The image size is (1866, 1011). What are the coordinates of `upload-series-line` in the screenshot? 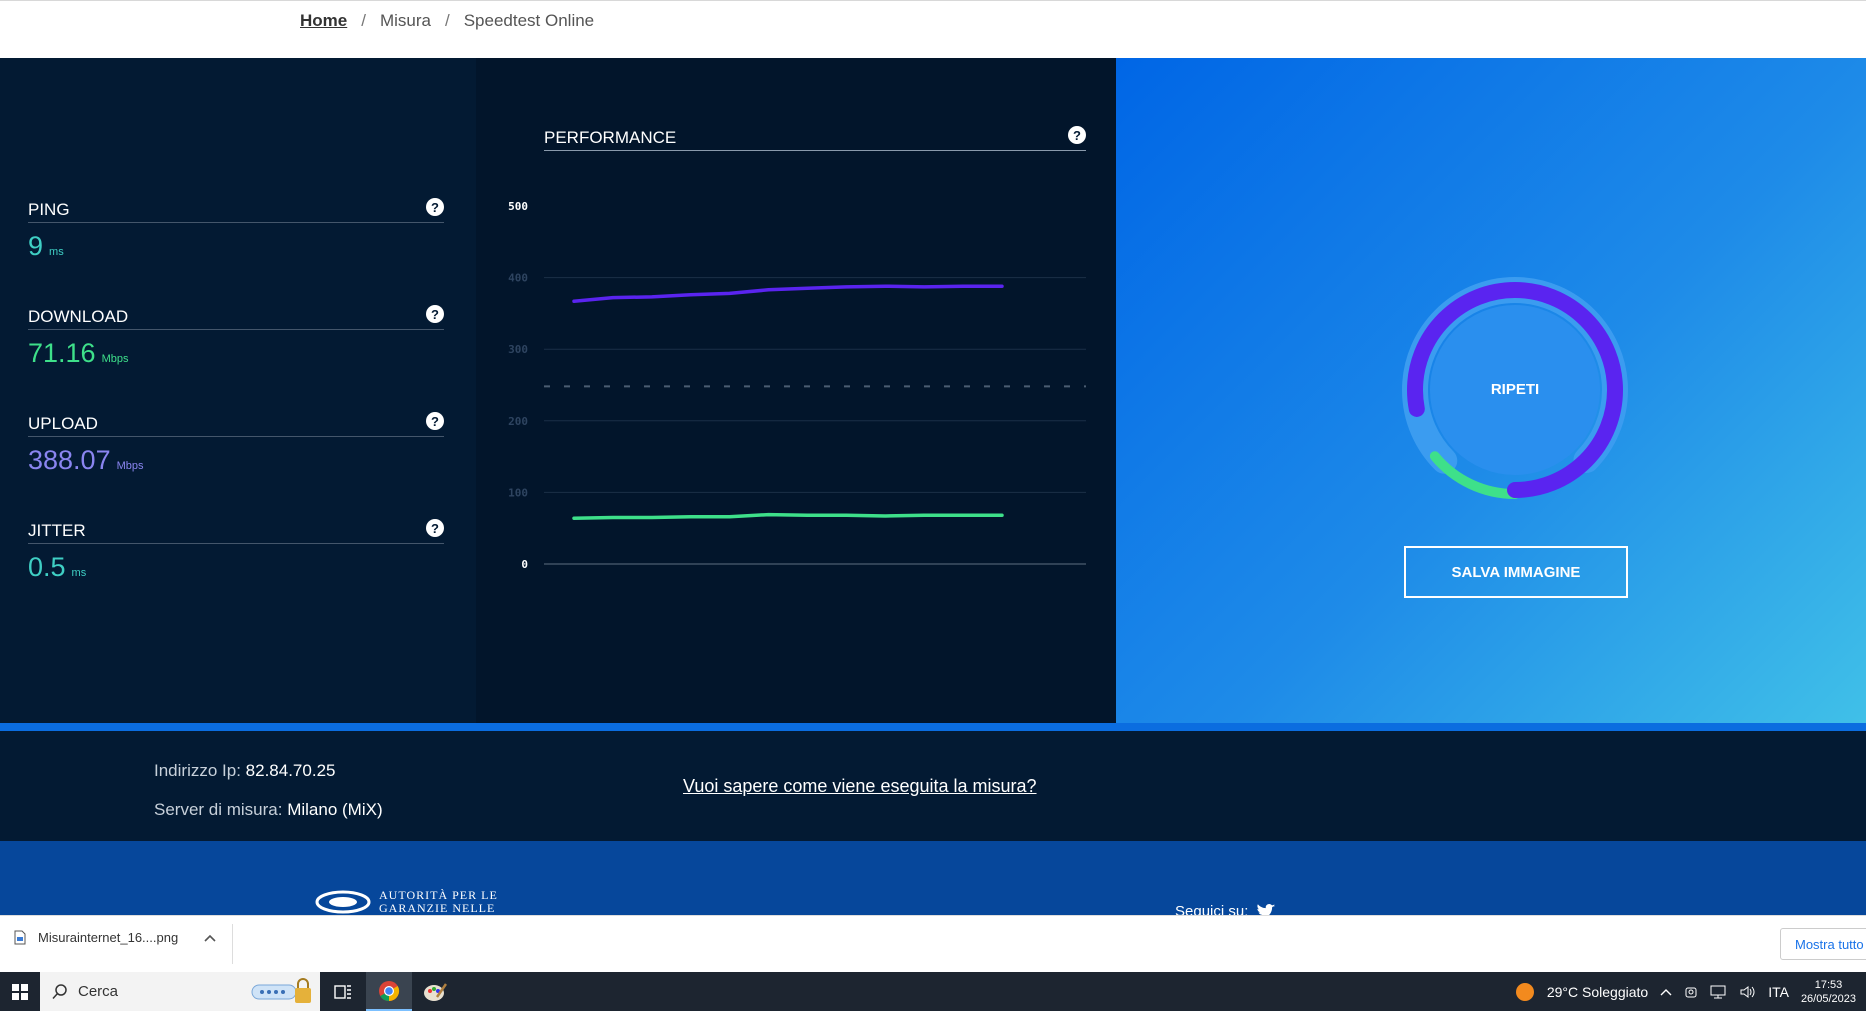 It's located at (788, 293).